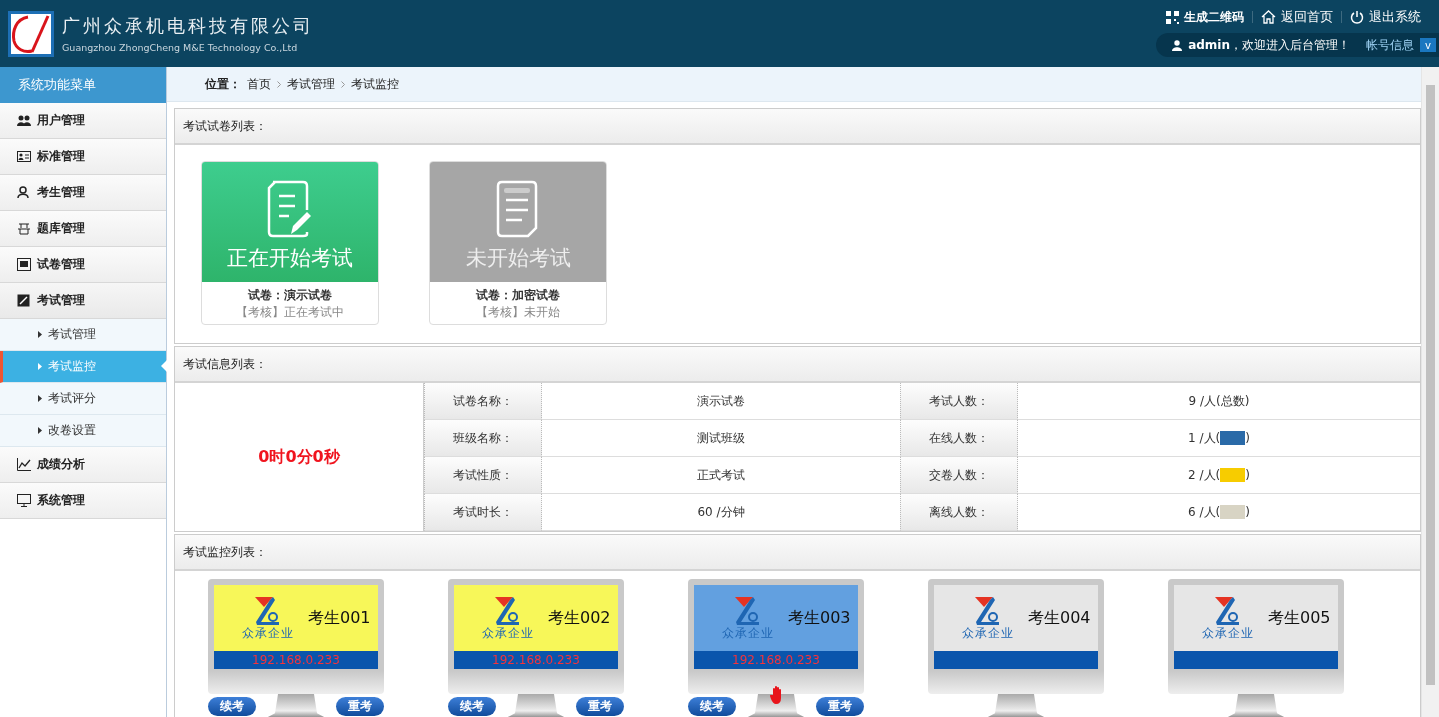  What do you see at coordinates (518, 209) in the screenshot?
I see `document-icon` at bounding box center [518, 209].